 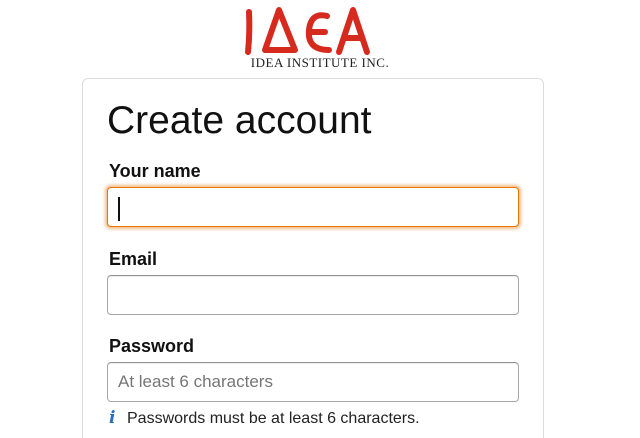 I want to click on email-label: Email, so click(x=133, y=259).